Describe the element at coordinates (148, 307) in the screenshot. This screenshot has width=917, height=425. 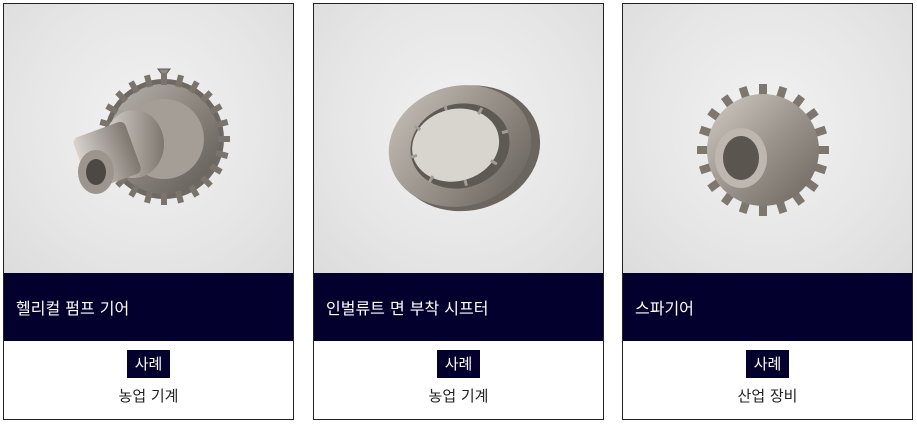
I see `product-title: 헬리컬 펌프 기어` at that location.